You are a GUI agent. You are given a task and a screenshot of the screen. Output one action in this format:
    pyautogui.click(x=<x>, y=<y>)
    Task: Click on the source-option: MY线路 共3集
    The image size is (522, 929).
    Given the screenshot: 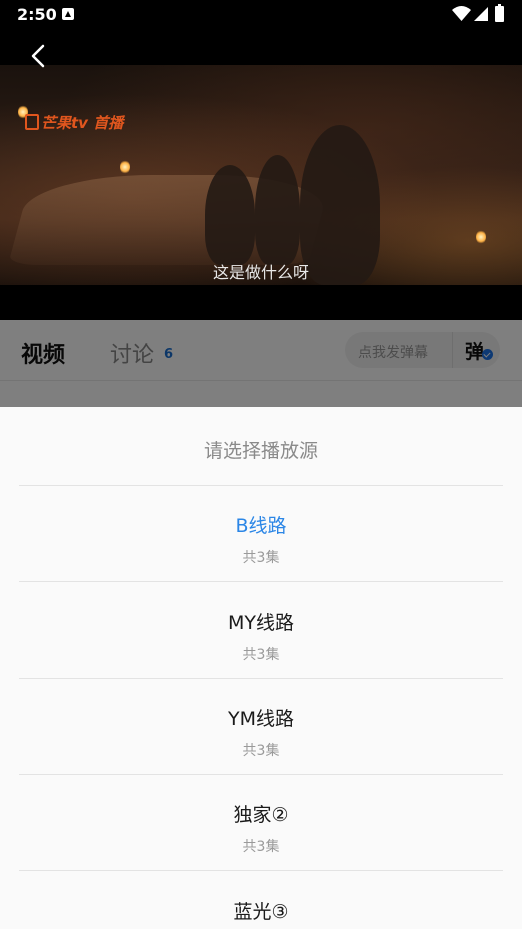 What is the action you would take?
    pyautogui.click(x=261, y=630)
    